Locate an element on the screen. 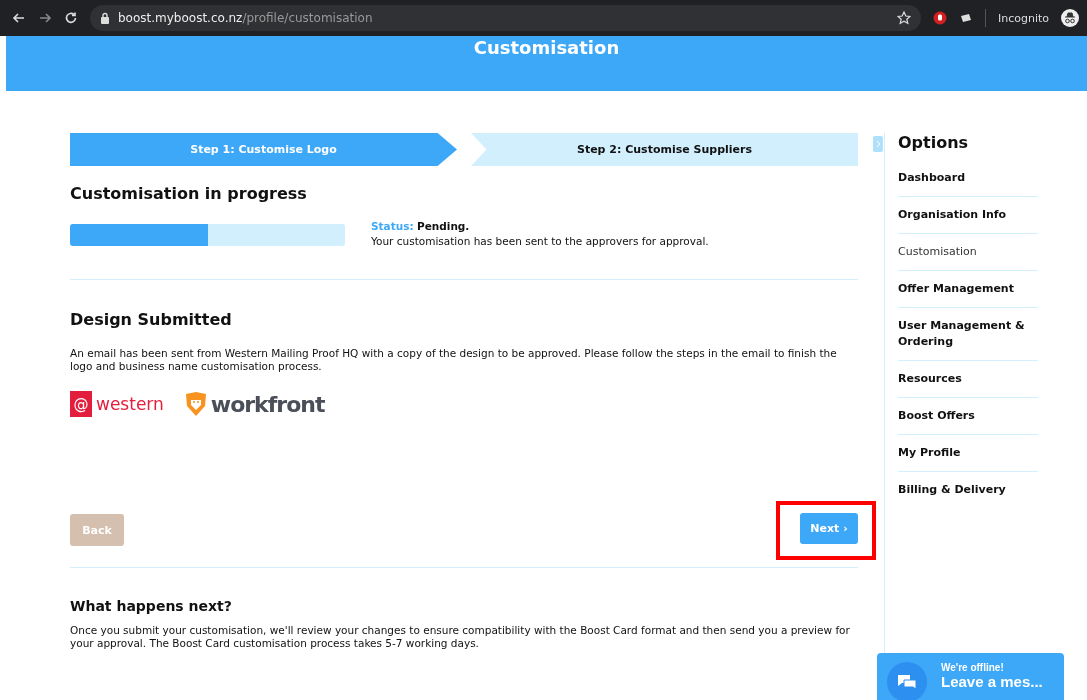  incognito-icon is located at coordinates (1070, 18).